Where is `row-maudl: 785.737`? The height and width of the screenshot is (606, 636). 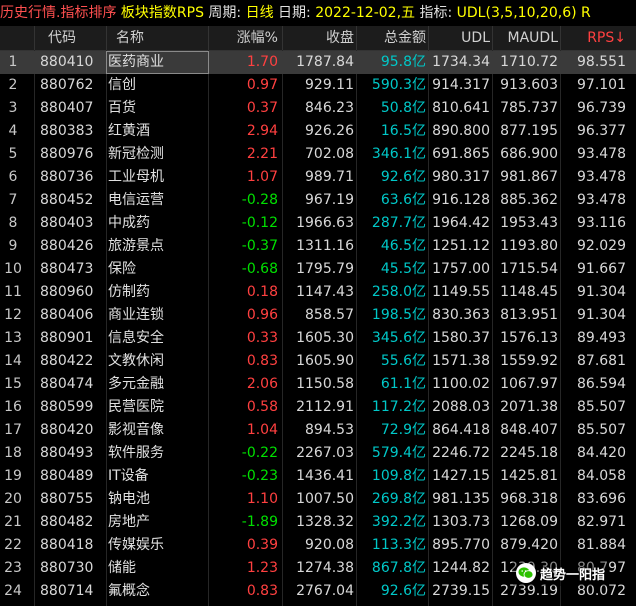
row-maudl: 785.737 is located at coordinates (529, 108).